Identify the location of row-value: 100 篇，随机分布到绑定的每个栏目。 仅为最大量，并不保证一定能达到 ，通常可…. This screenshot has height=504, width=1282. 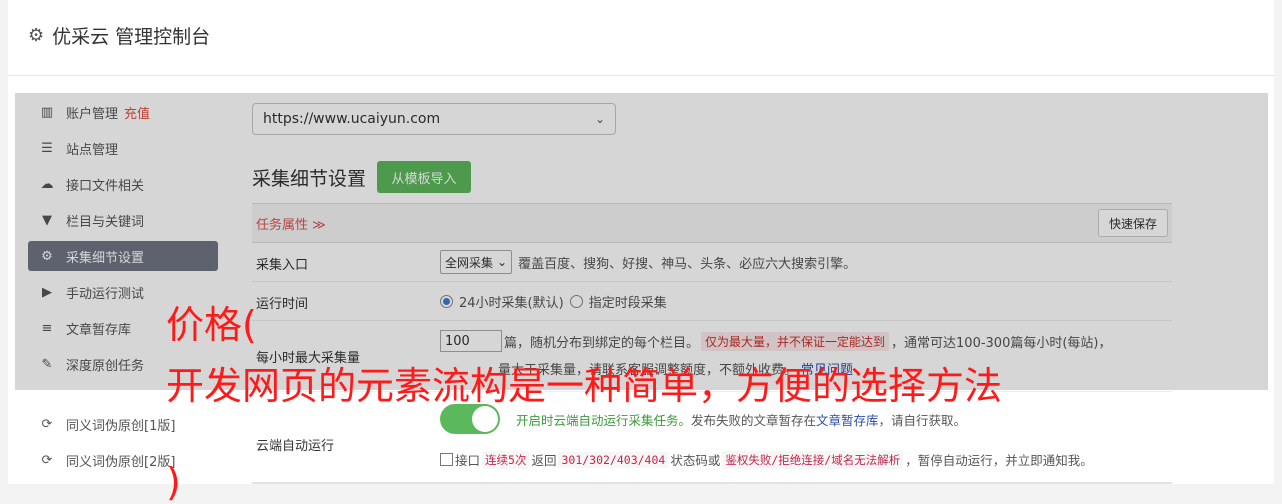
(776, 341).